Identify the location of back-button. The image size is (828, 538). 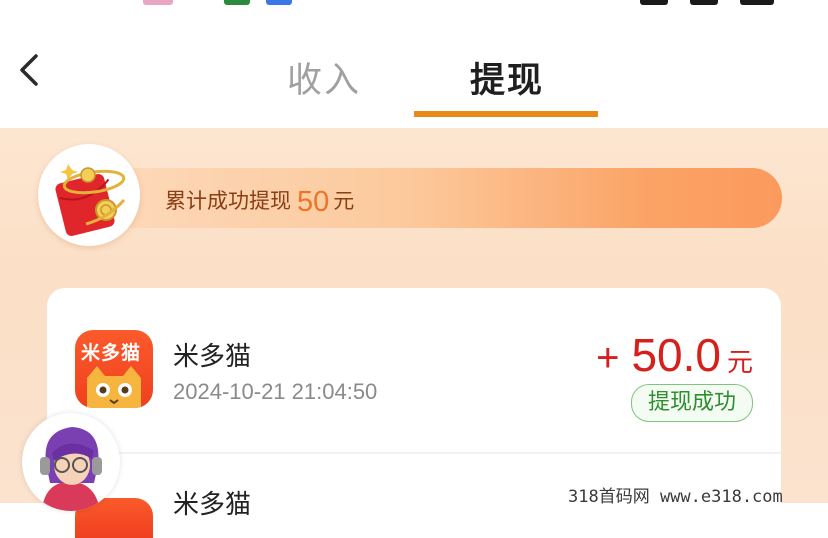
(29, 70).